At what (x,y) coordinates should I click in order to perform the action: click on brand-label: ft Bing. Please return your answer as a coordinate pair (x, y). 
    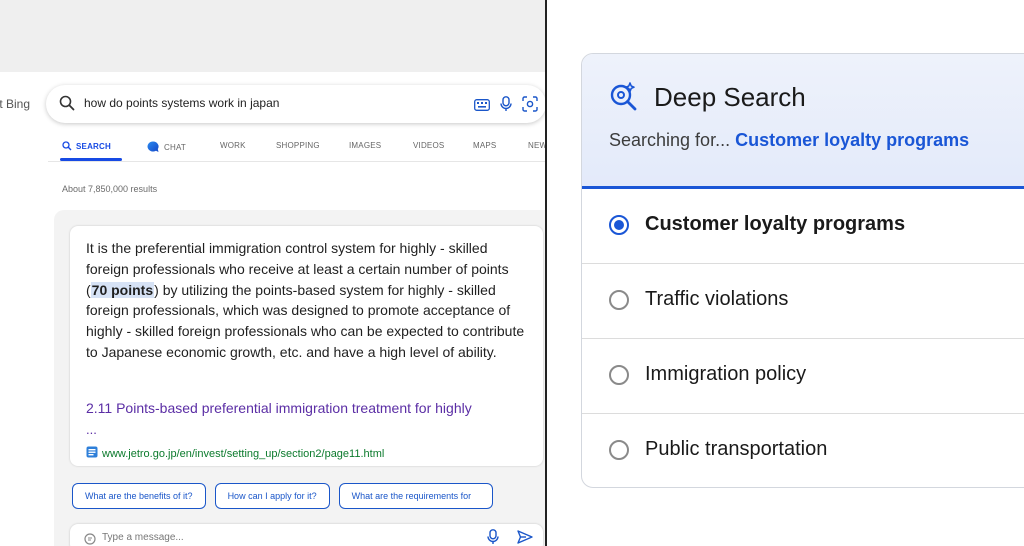
    Looking at the image, I should click on (15, 104).